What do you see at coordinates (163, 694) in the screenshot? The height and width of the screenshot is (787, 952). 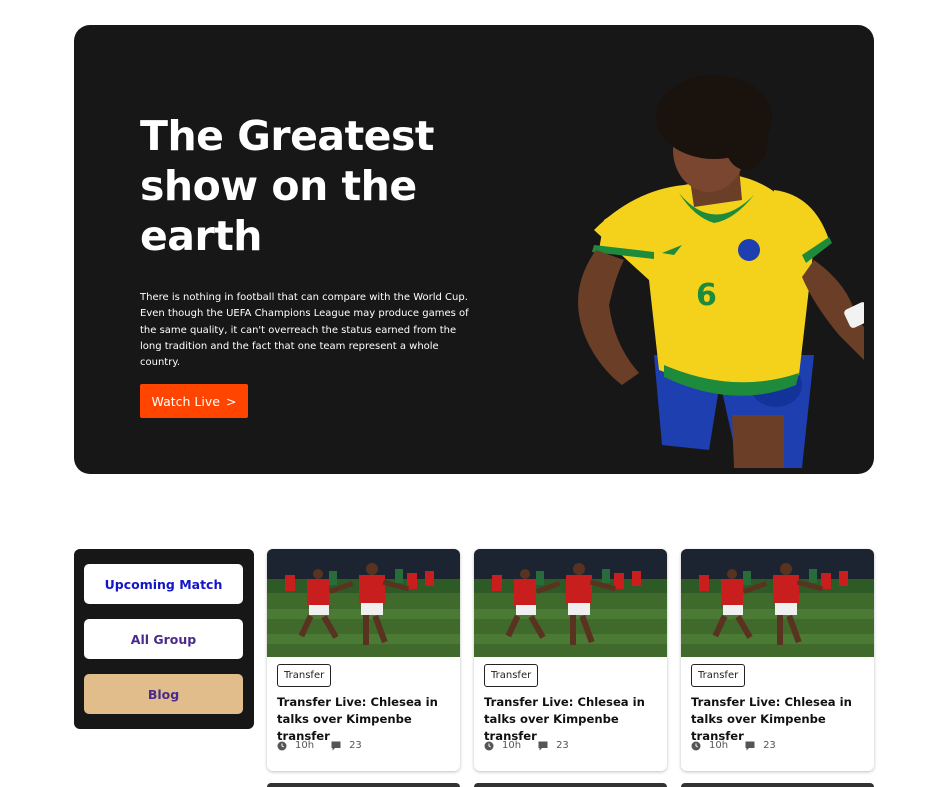 I see `blog-button: Blog` at bounding box center [163, 694].